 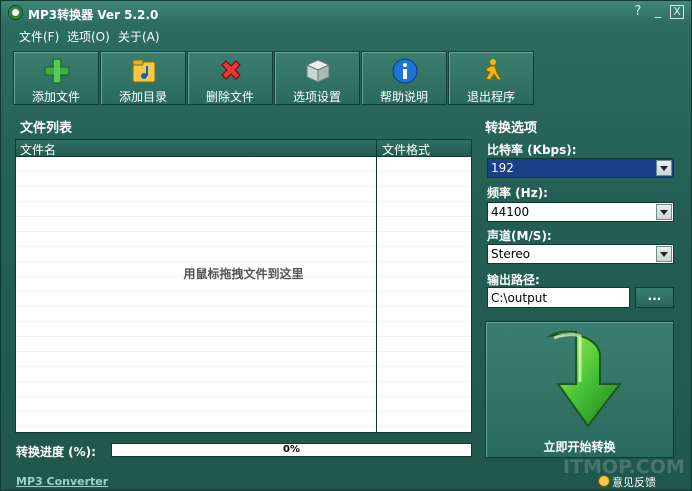 What do you see at coordinates (243, 148) in the screenshot?
I see `file-list-header: 文件名 文件格式` at bounding box center [243, 148].